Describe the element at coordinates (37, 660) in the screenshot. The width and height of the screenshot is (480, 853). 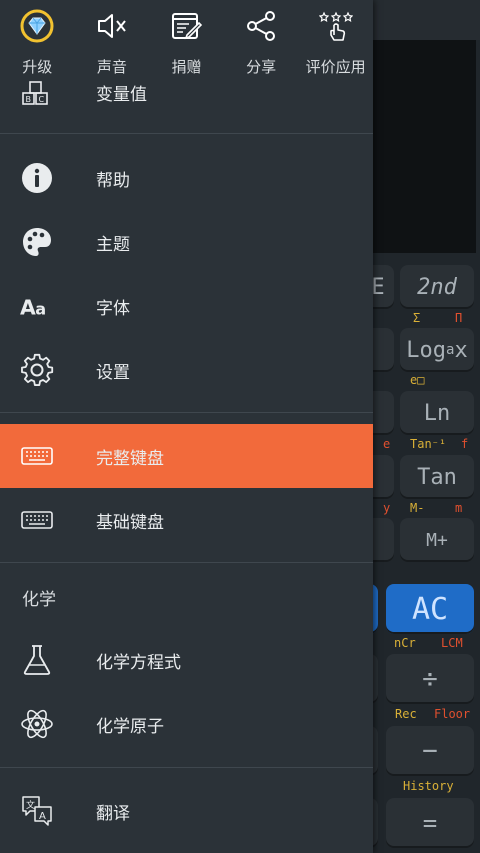
I see `flask-icon` at that location.